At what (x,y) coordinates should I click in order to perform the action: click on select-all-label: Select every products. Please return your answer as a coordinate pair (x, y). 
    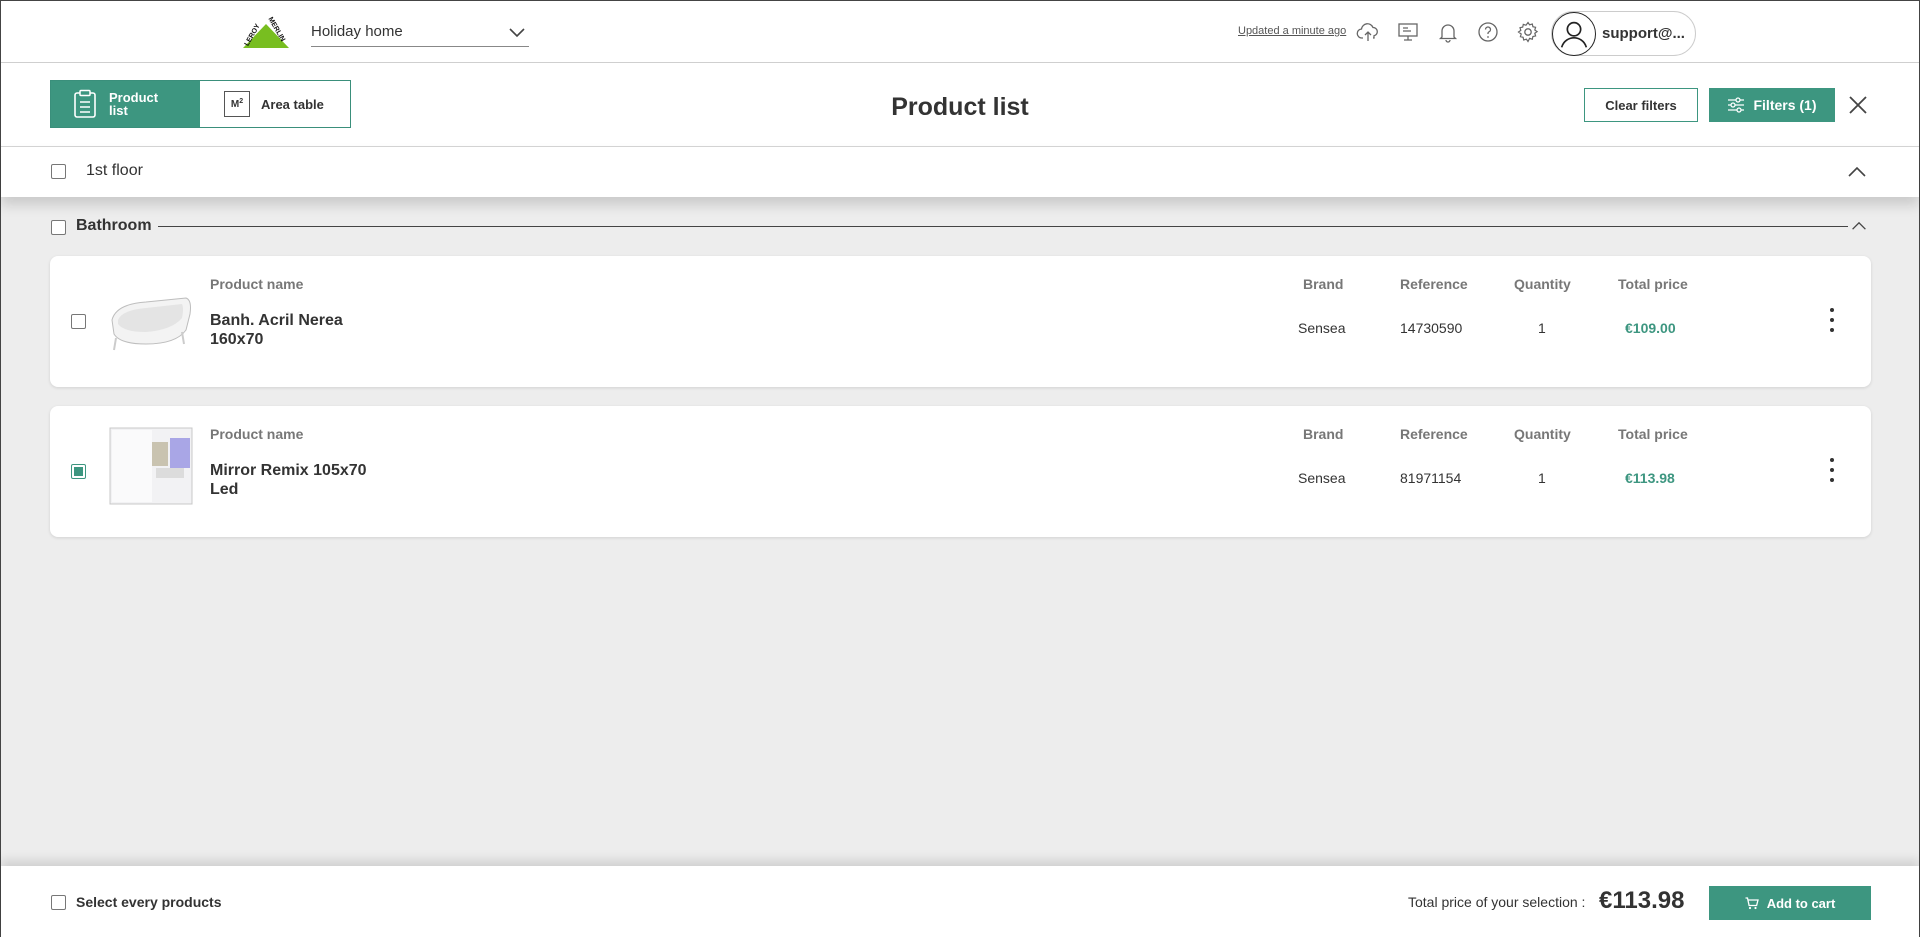
    Looking at the image, I should click on (149, 902).